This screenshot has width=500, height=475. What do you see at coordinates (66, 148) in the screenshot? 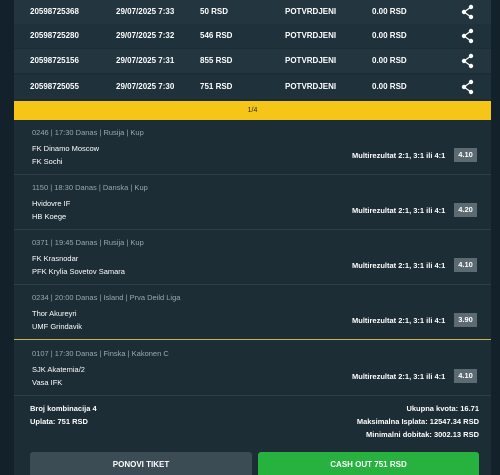
I see `match-home-team: FK Dinamo Moscow` at bounding box center [66, 148].